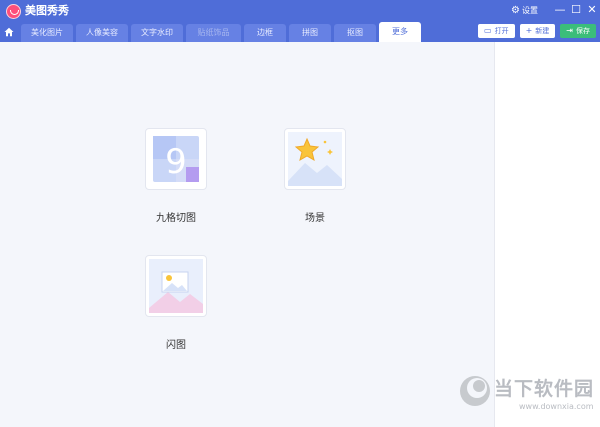  I want to click on scene-tool: 场景, so click(315, 176).